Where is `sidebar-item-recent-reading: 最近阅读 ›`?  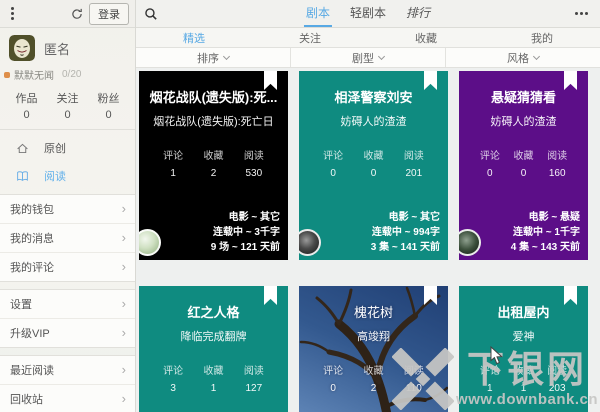 sidebar-item-recent-reading: 最近阅读 › is located at coordinates (67, 370).